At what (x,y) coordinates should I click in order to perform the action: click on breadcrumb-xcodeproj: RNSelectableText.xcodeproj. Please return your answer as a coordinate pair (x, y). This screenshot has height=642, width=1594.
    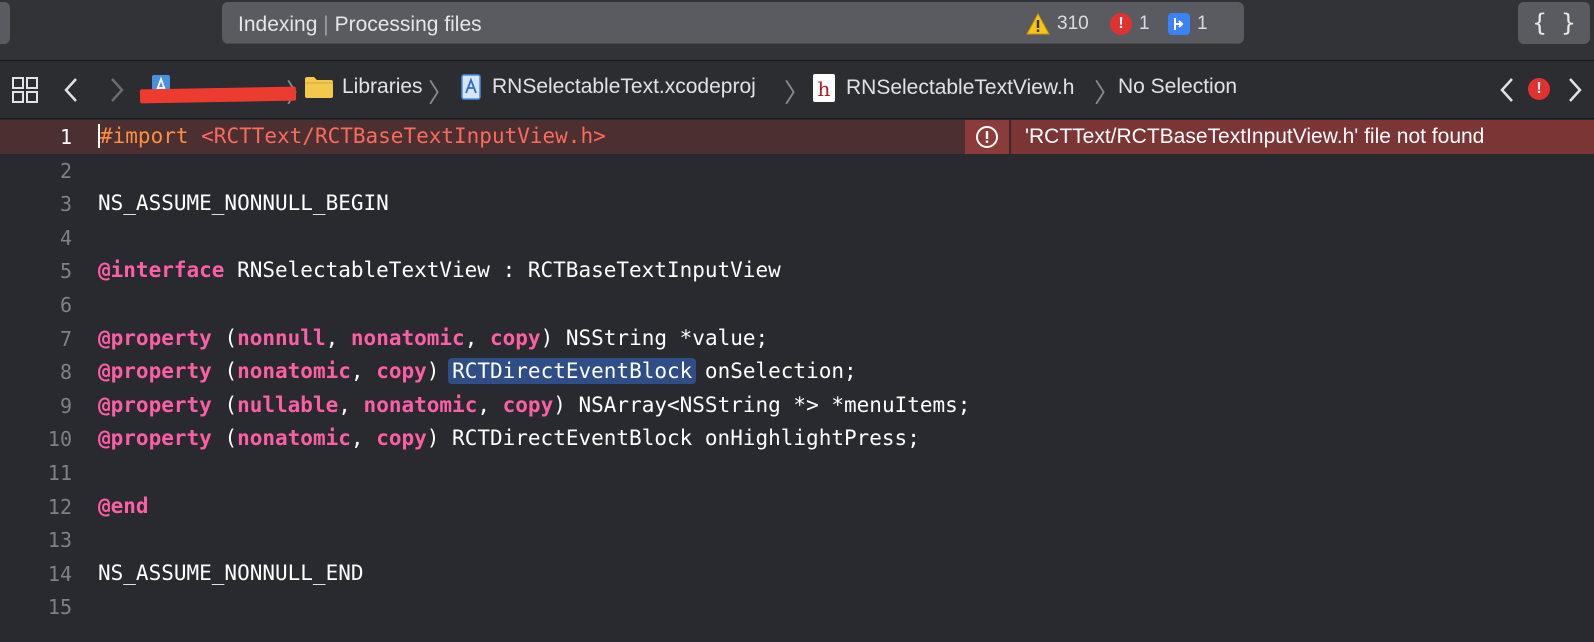
    Looking at the image, I should click on (608, 87).